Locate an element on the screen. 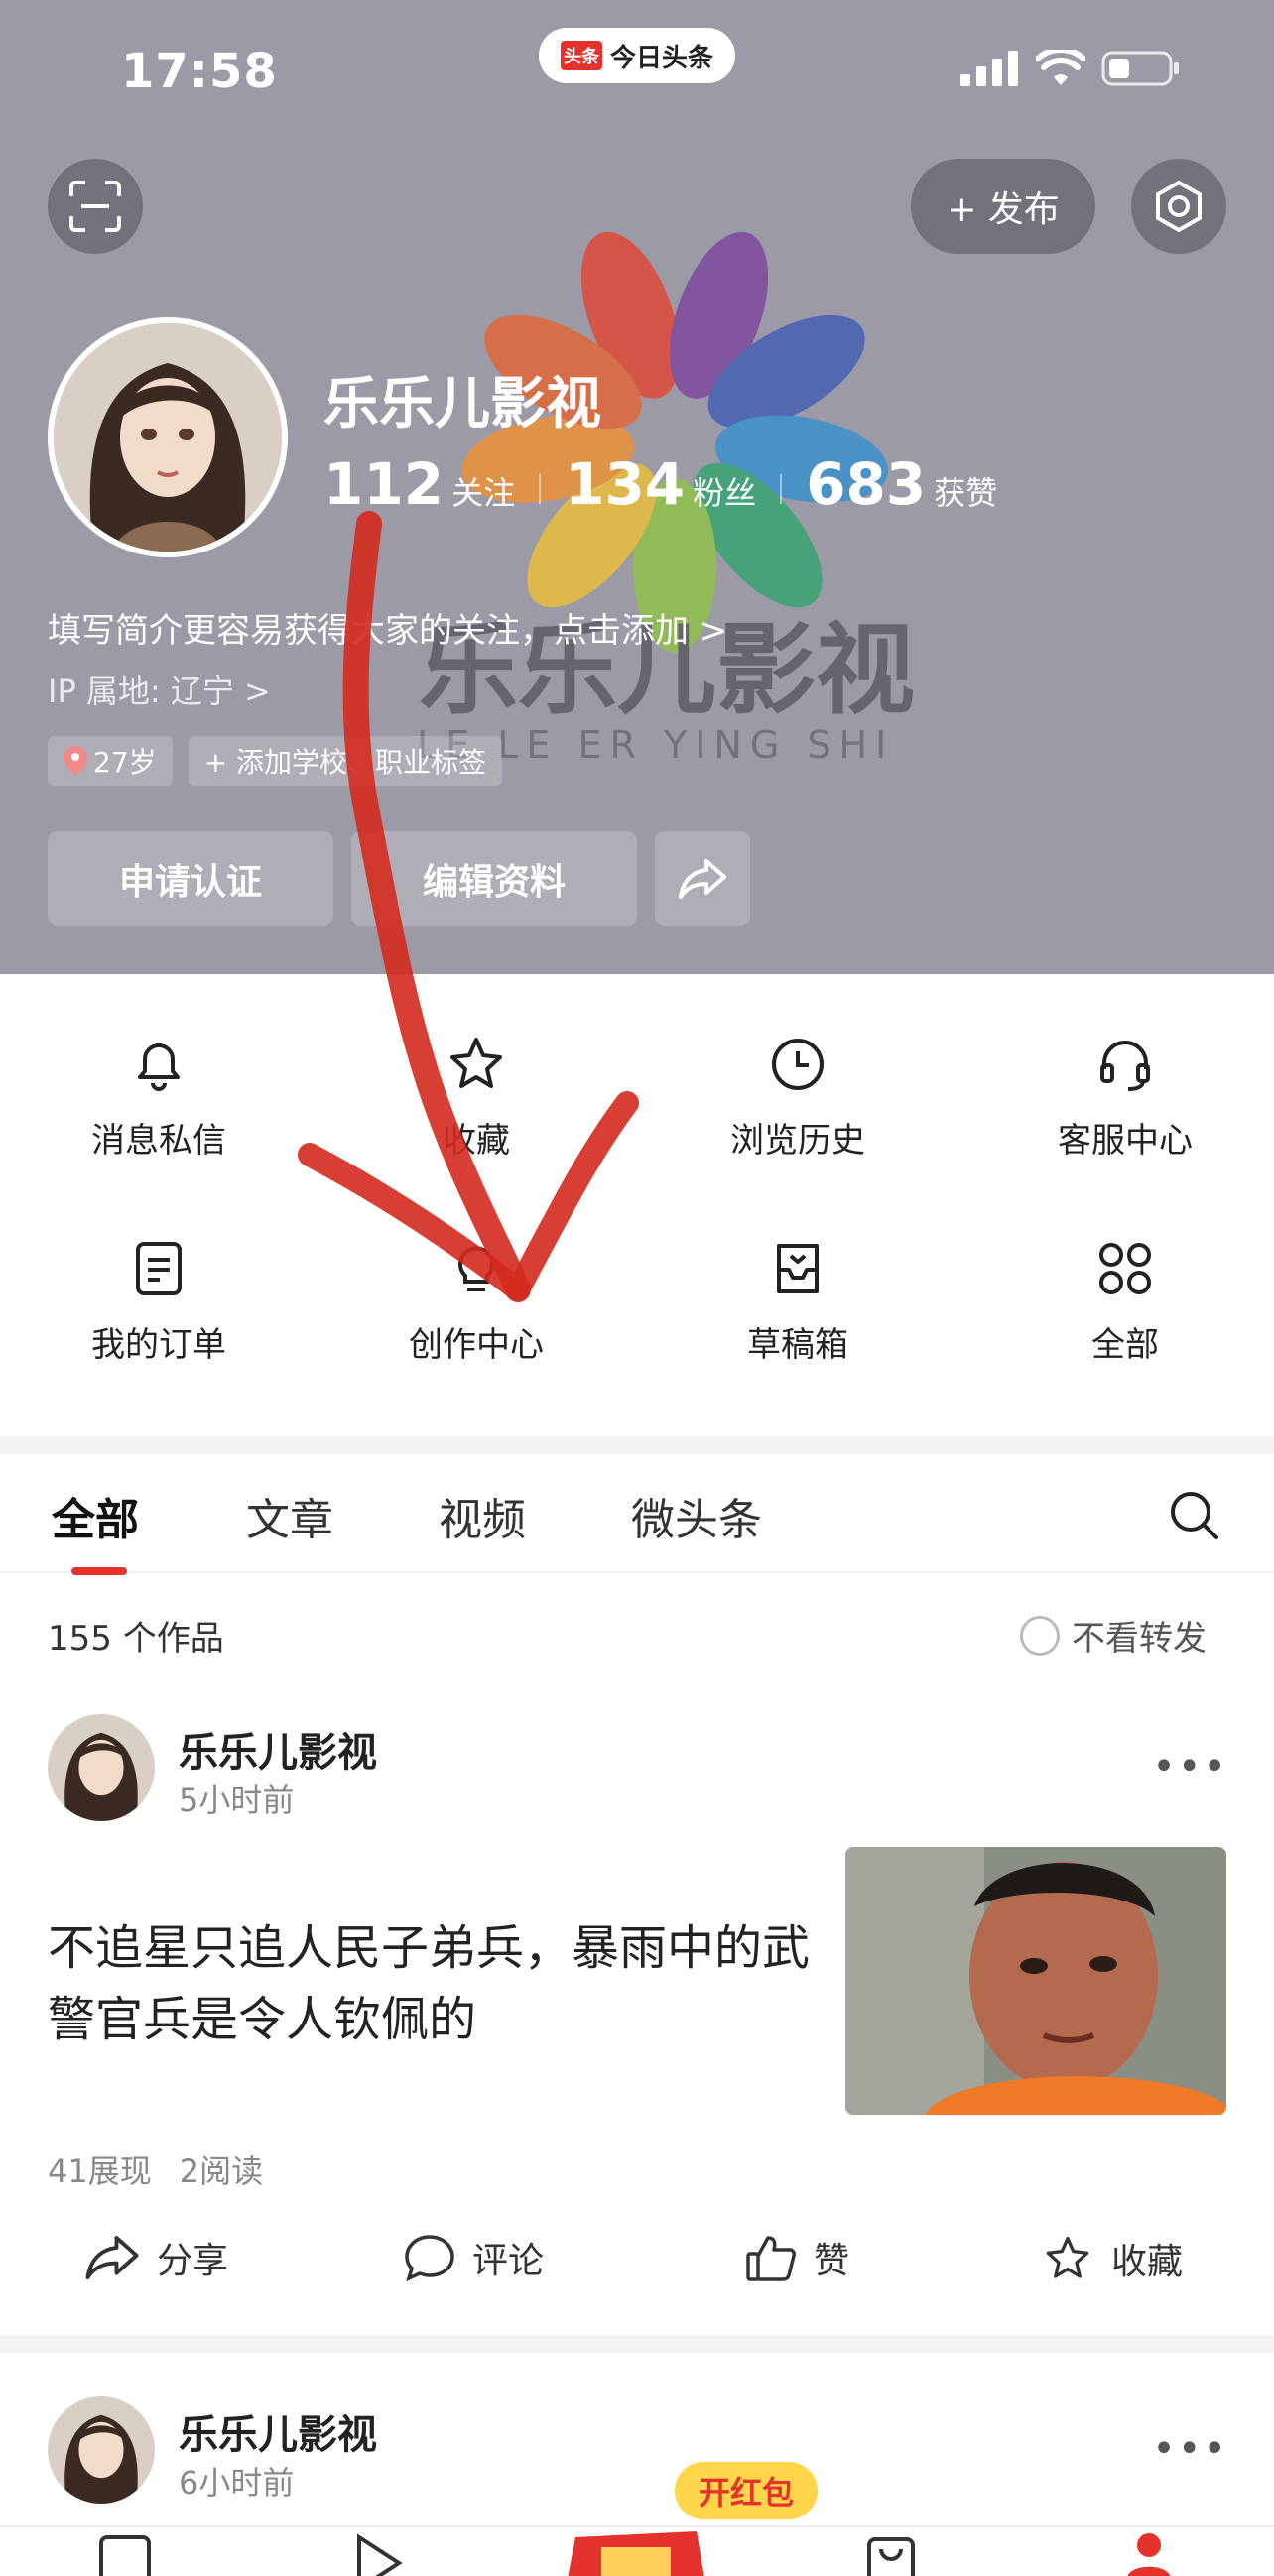  headset-icon is located at coordinates (1125, 1066).